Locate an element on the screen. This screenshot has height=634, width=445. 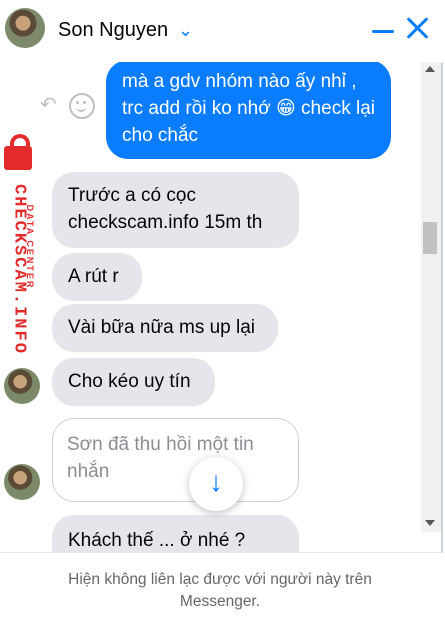
chevron-down-icon: ⌄ is located at coordinates (185, 30).